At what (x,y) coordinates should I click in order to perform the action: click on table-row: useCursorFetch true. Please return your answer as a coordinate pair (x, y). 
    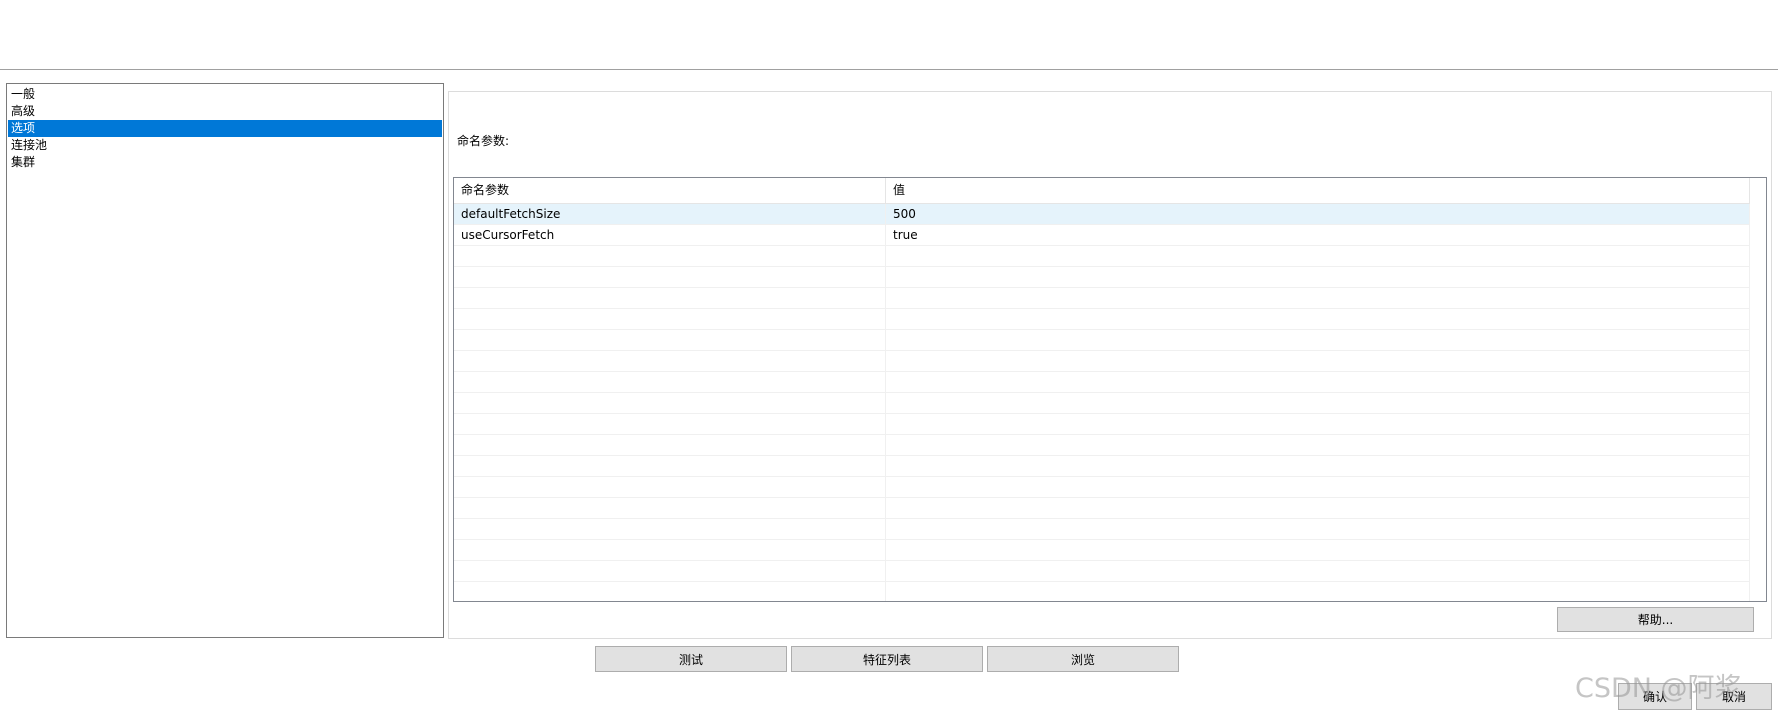
    Looking at the image, I should click on (1102, 235).